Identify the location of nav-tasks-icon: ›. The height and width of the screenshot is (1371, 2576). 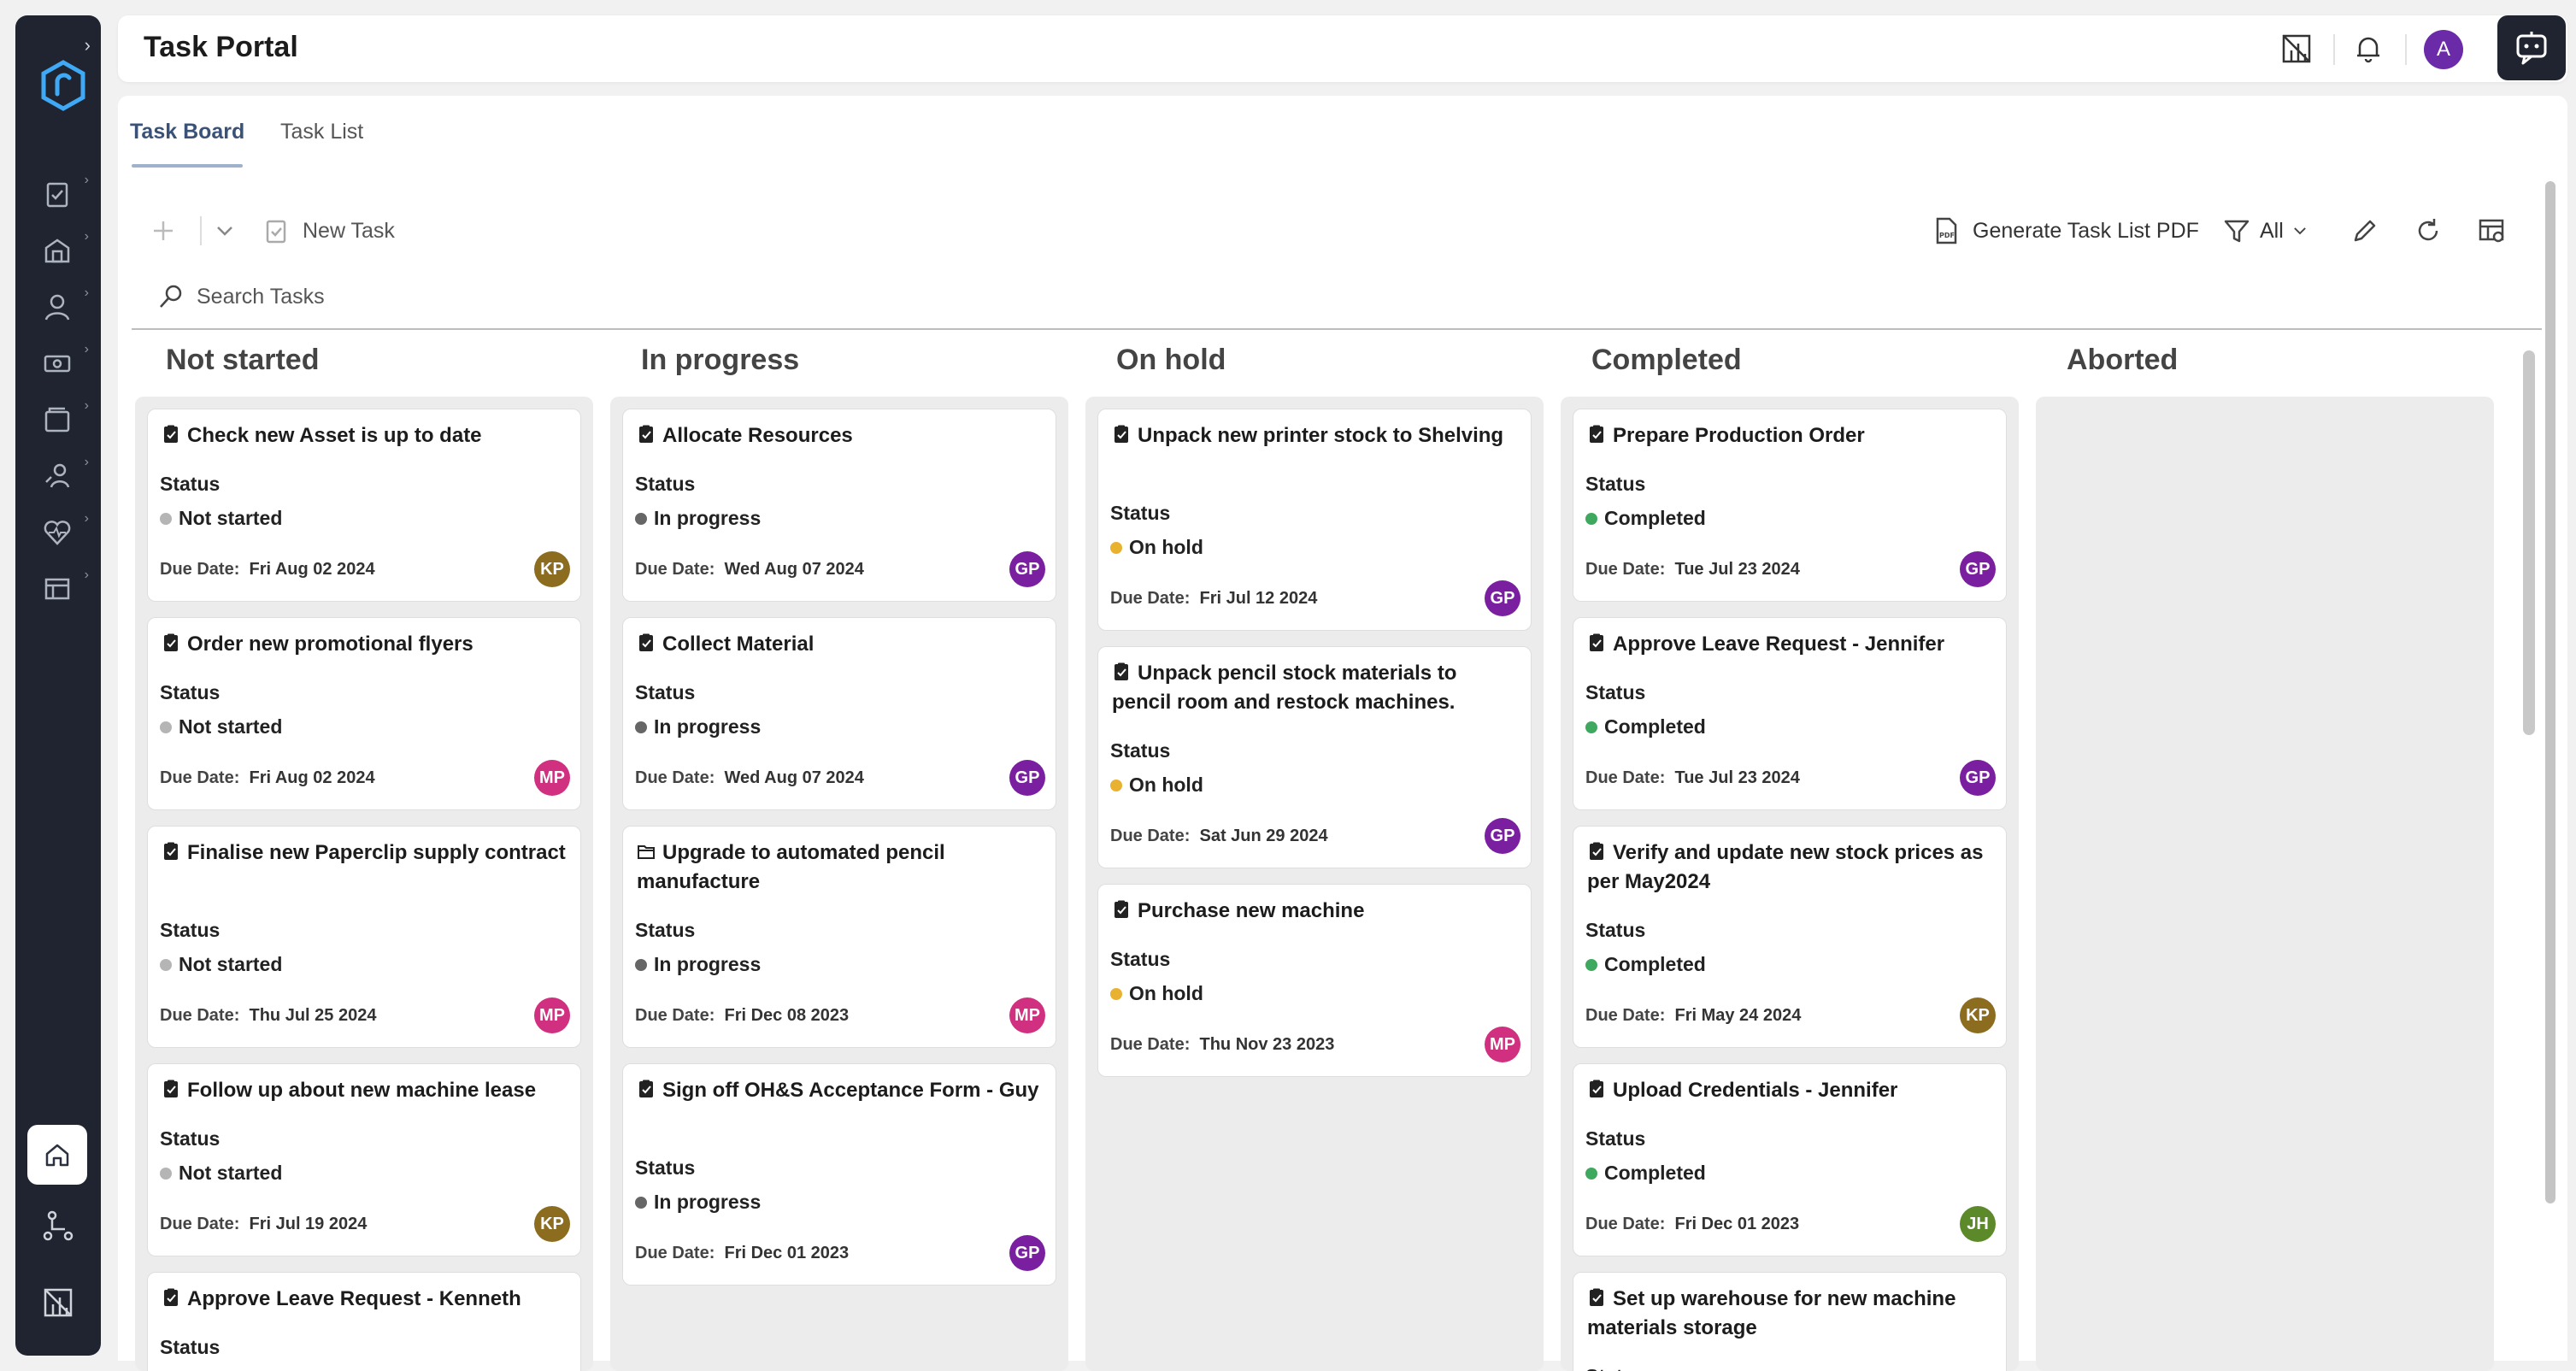
(65, 194).